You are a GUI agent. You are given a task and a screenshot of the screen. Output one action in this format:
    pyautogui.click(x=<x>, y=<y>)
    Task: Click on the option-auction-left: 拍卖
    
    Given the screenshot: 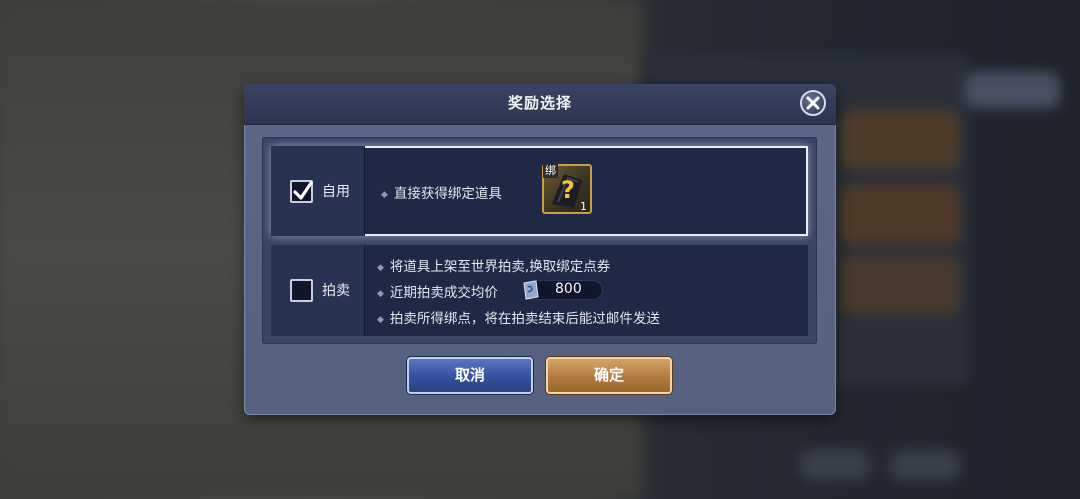 What is the action you would take?
    pyautogui.click(x=318, y=290)
    